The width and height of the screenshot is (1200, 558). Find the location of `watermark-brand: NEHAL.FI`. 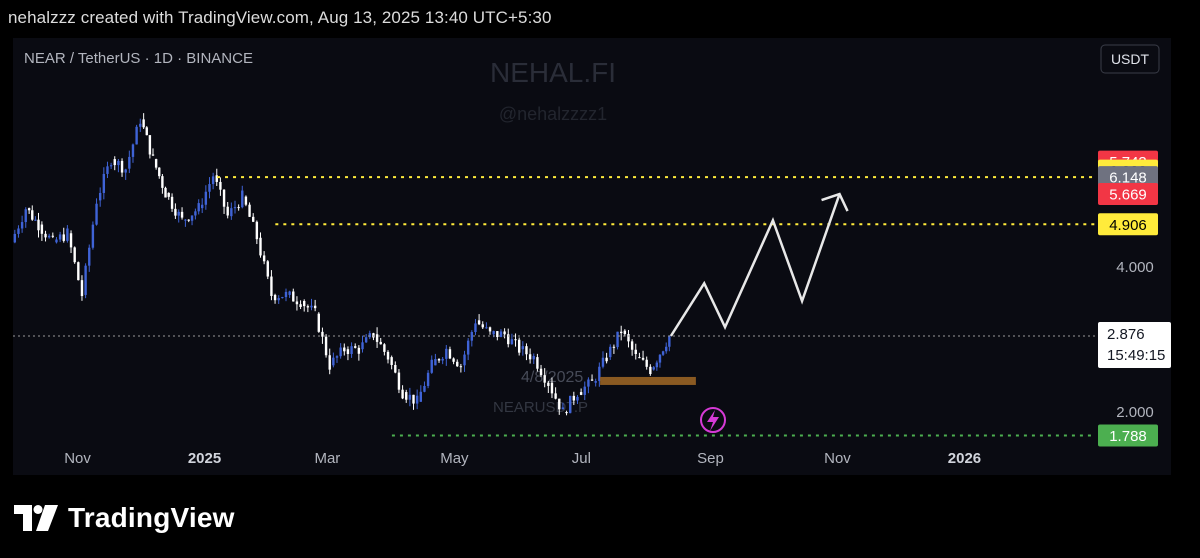

watermark-brand: NEHAL.FI is located at coordinates (553, 72).